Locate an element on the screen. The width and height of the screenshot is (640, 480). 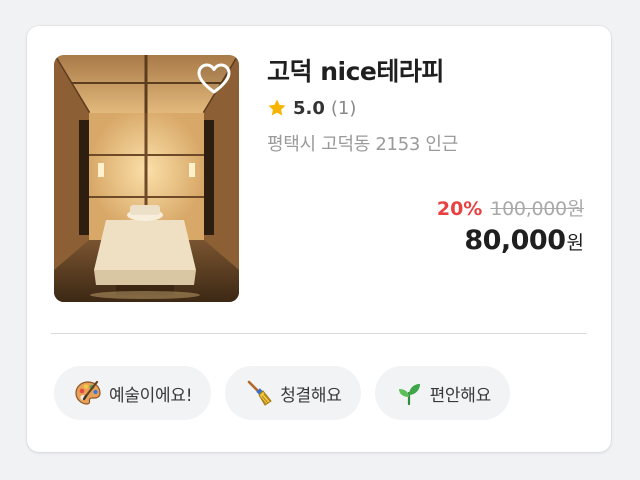
tag-artistic: 예술이에요! is located at coordinates (133, 393).